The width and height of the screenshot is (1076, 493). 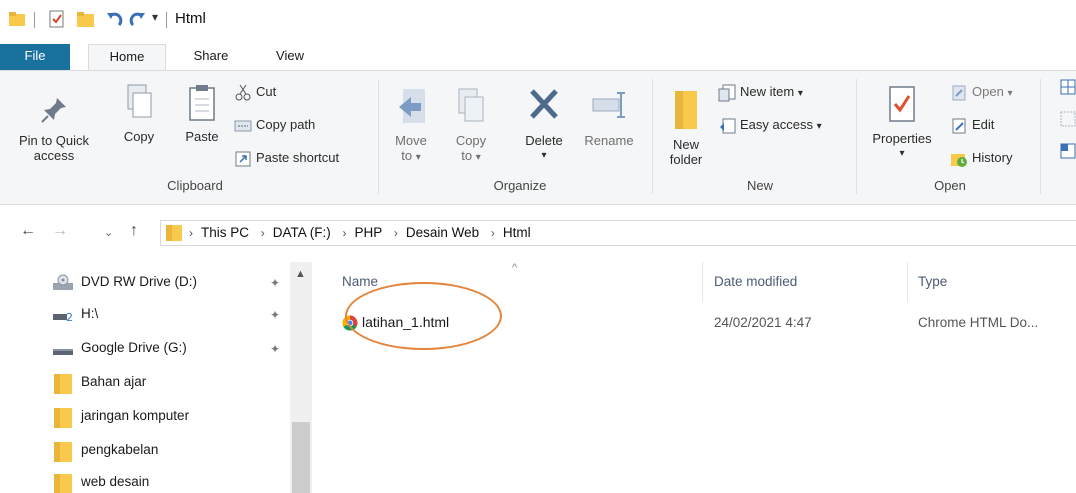 I want to click on redo-icon, so click(x=138, y=19).